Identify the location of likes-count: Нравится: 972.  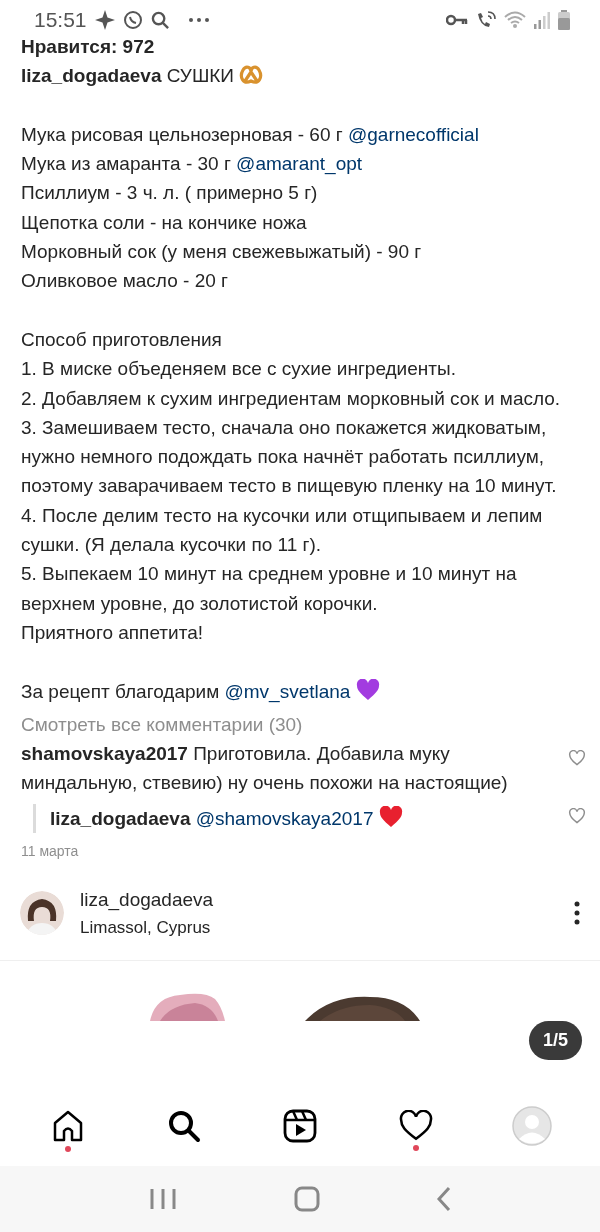
(88, 47).